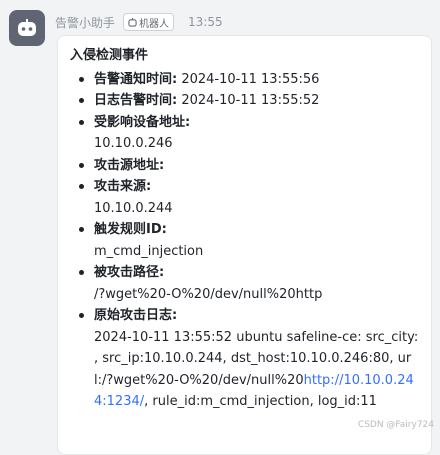  What do you see at coordinates (244, 133) in the screenshot?
I see `field-affected-device: 受影响设备地址: 10.10.0.246` at bounding box center [244, 133].